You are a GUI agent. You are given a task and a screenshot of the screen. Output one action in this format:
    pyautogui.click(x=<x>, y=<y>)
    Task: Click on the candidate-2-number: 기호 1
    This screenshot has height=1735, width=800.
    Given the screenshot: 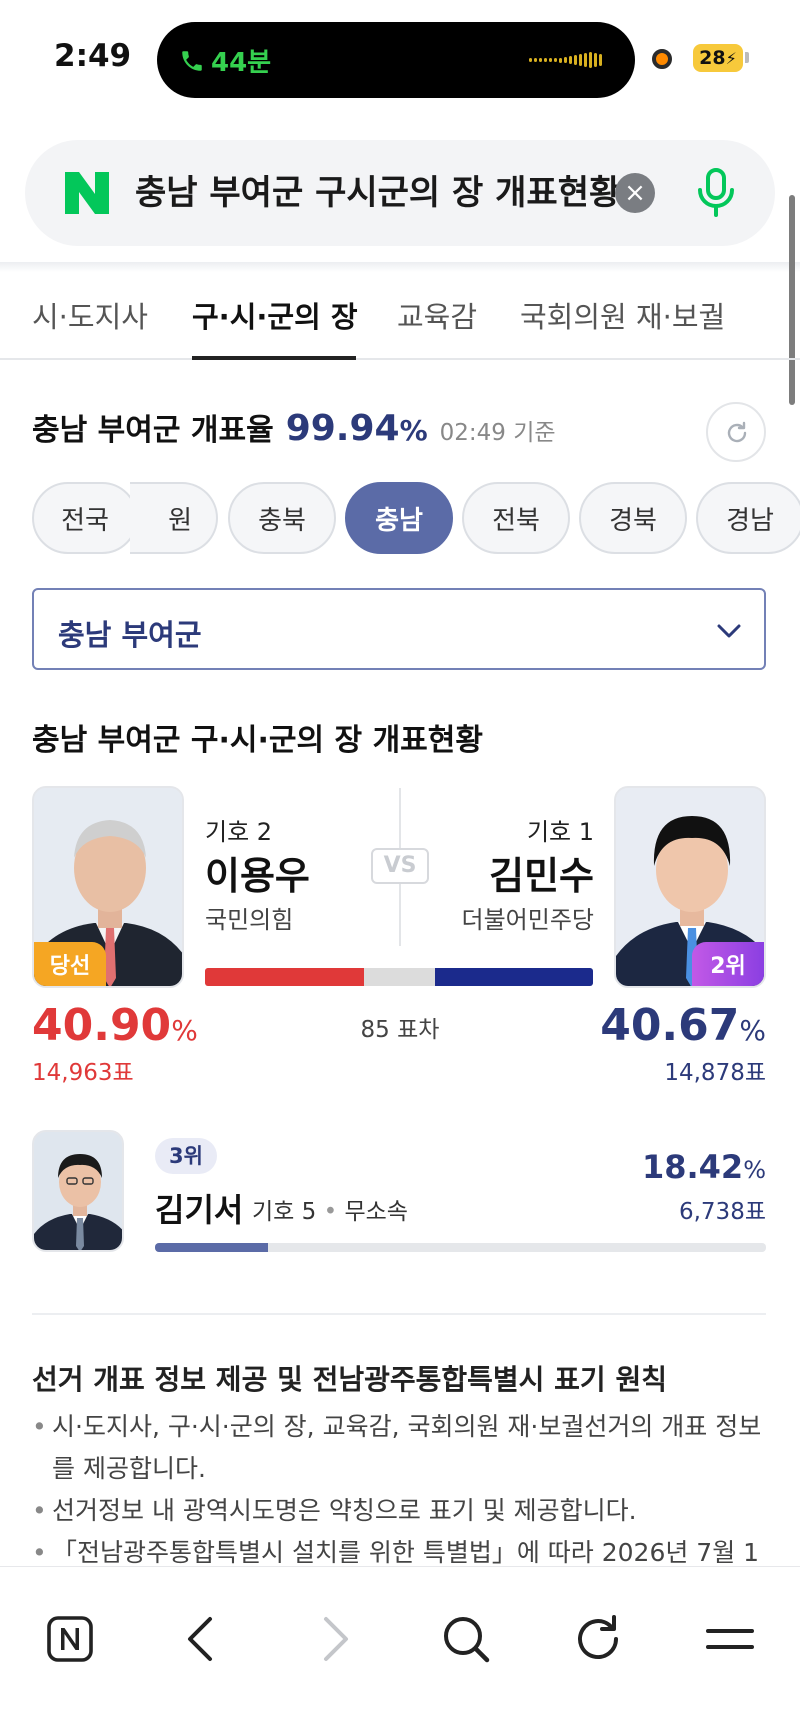 What is the action you would take?
    pyautogui.click(x=560, y=832)
    